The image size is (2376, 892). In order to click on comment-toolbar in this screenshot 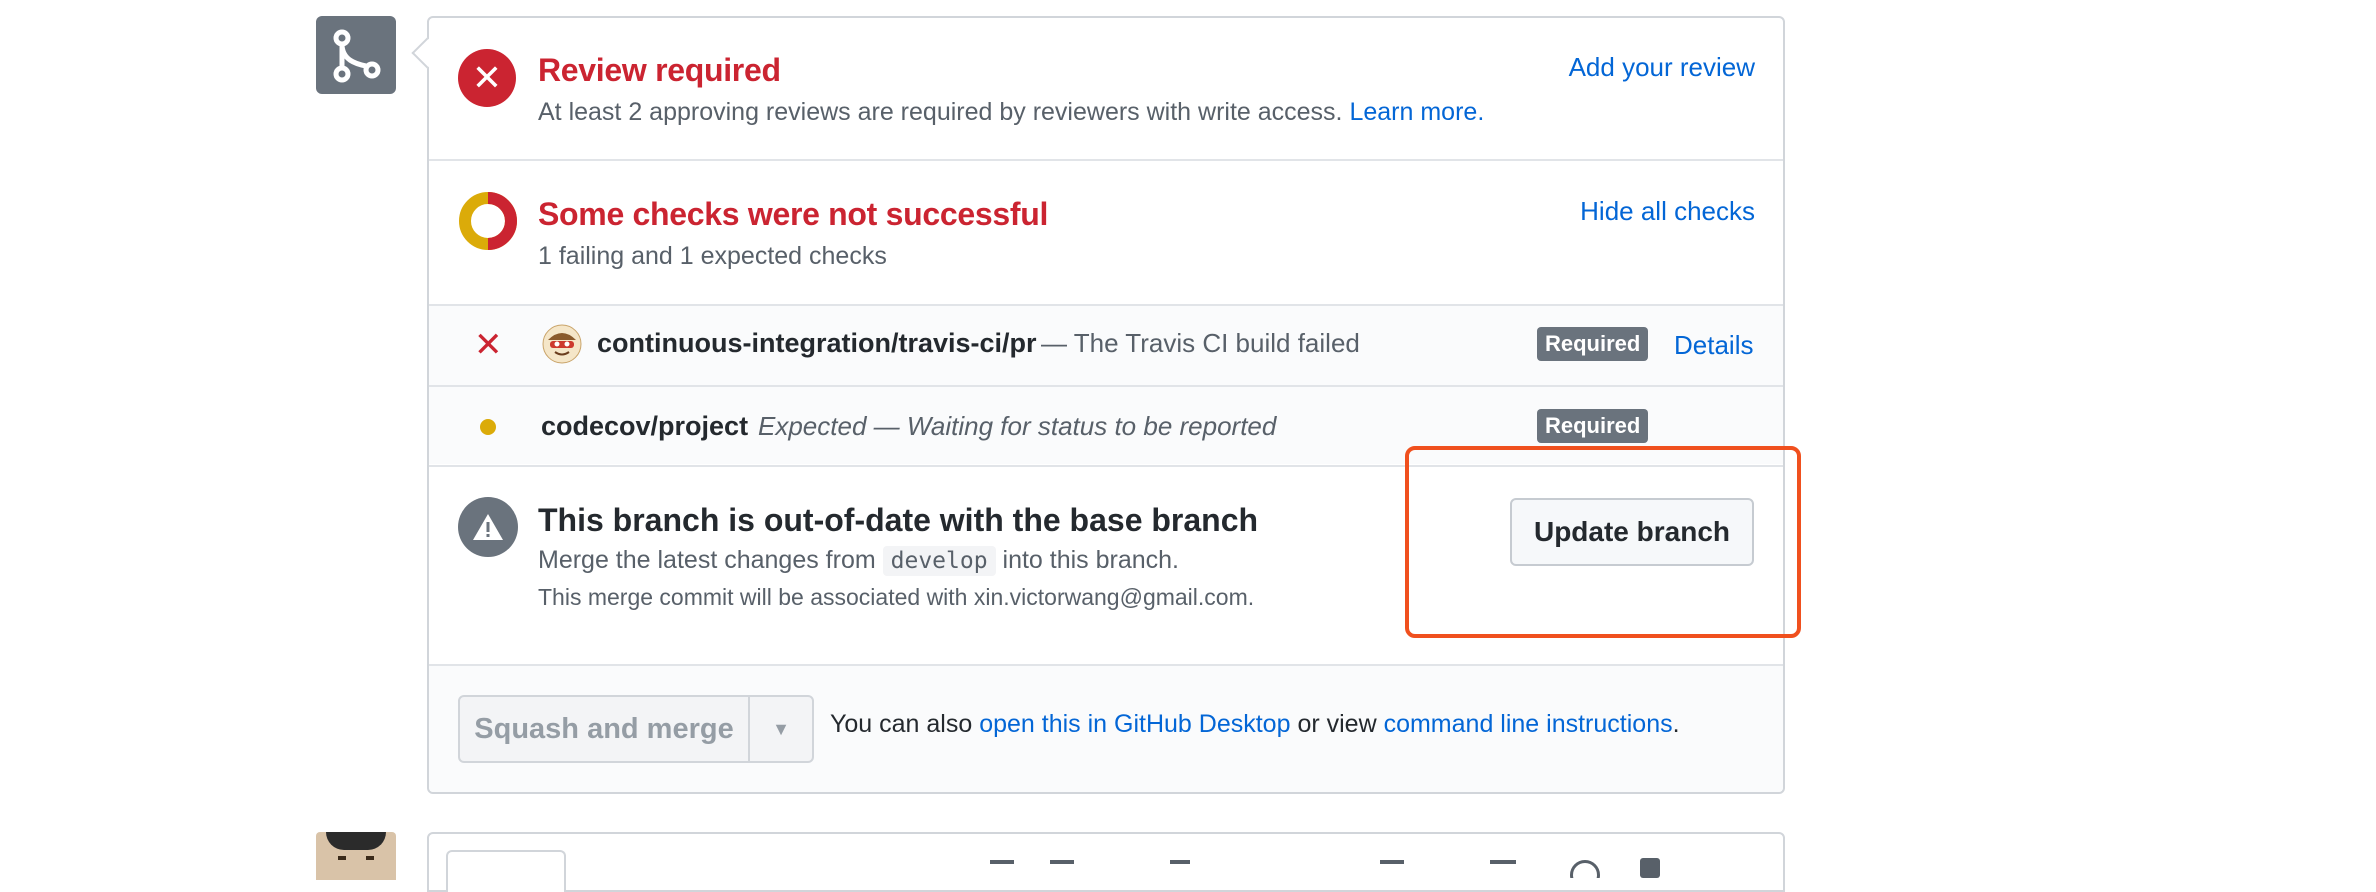, I will do `click(1380, 868)`.